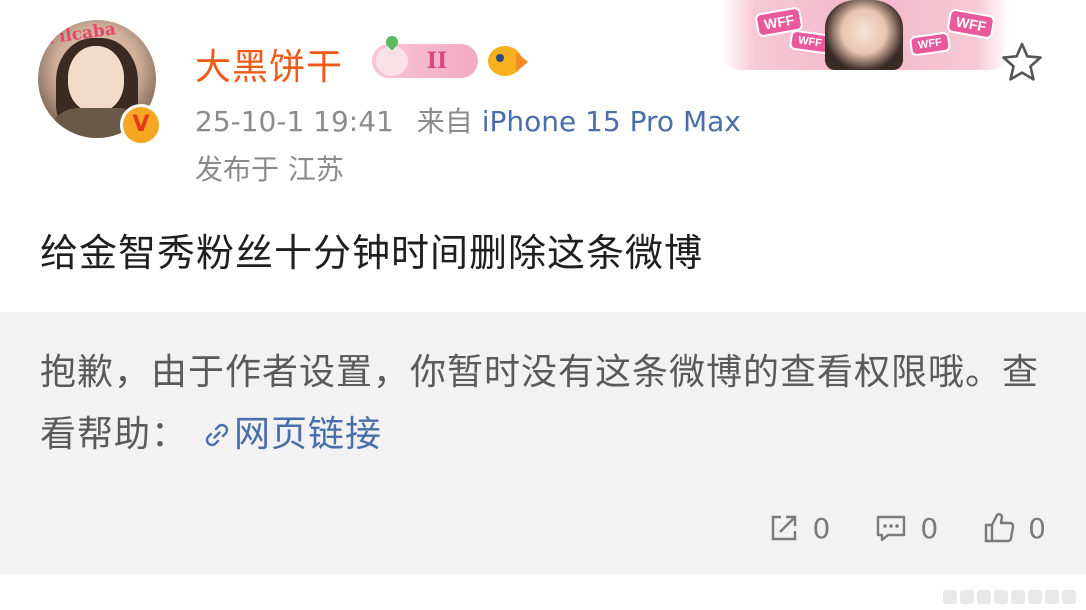 This screenshot has height=610, width=1086. I want to click on repost-button: 0, so click(799, 528).